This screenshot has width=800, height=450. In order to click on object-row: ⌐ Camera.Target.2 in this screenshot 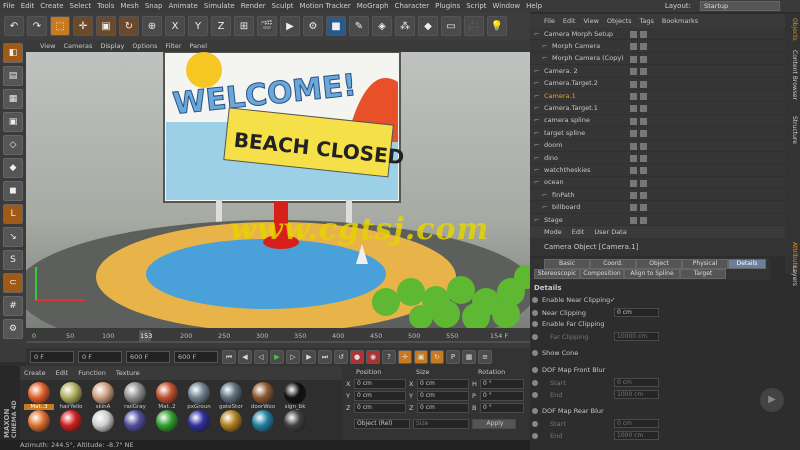, I will do `click(657, 84)`.